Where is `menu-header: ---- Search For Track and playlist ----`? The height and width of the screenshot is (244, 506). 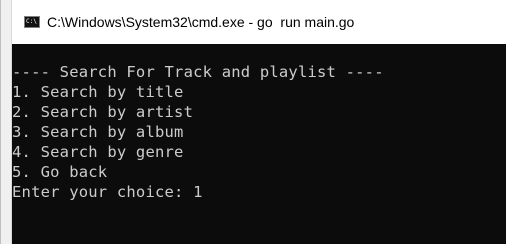 menu-header: ---- Search For Track and playlist ---- is located at coordinates (198, 72).